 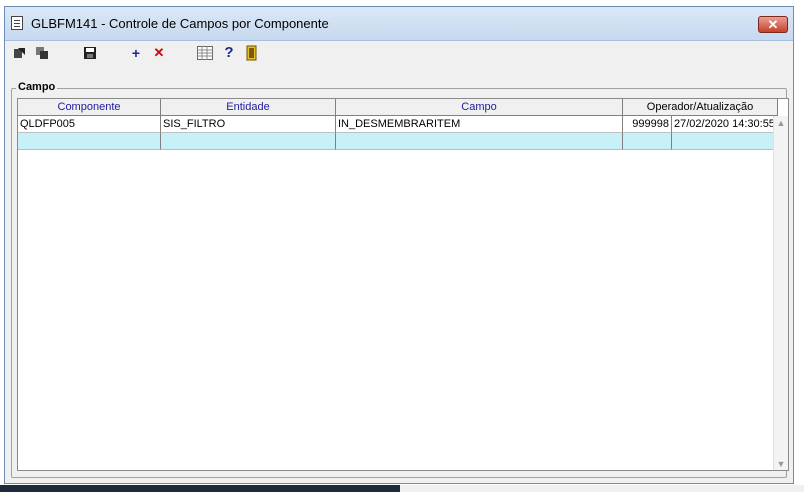 What do you see at coordinates (205, 53) in the screenshot?
I see `grid-icon` at bounding box center [205, 53].